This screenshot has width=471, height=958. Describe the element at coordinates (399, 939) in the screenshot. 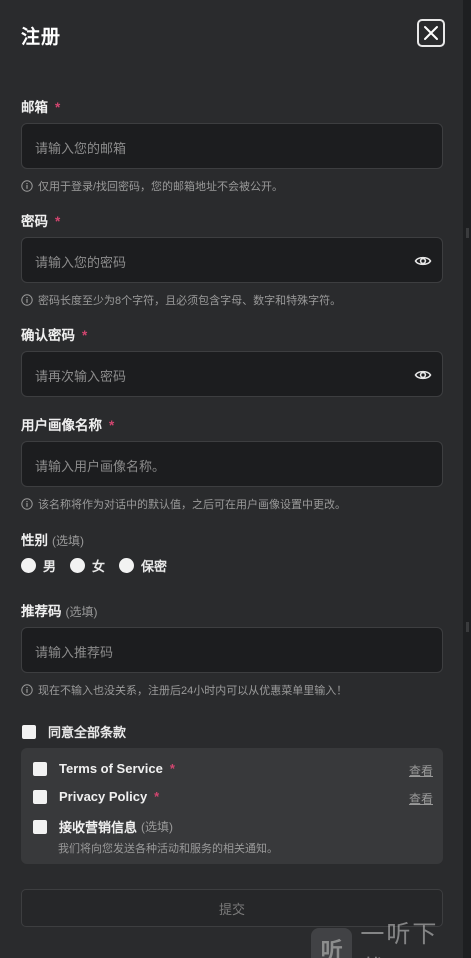

I see `watermark-text: 一听下载` at that location.